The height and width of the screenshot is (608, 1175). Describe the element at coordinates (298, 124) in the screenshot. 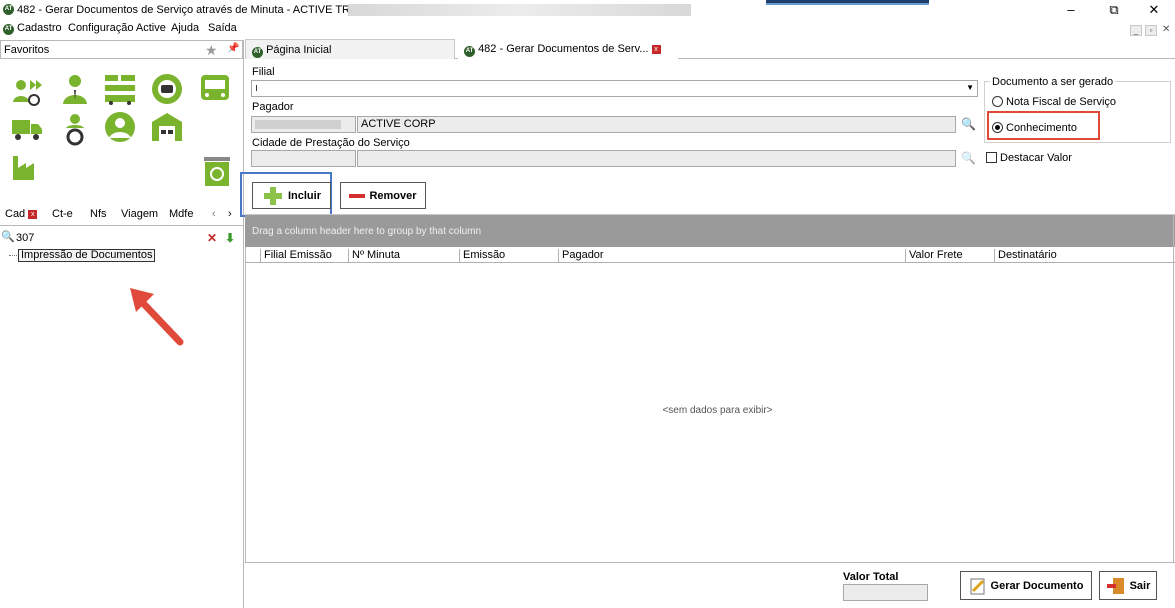

I see `pagador-code-redacted` at that location.